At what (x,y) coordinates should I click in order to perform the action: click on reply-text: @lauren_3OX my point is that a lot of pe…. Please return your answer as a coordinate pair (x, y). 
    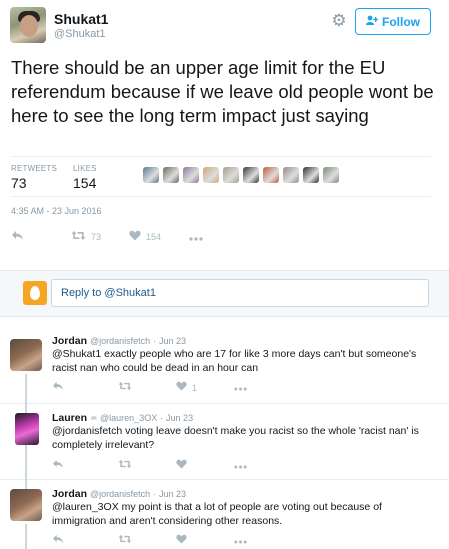
    Looking at the image, I should click on (217, 514).